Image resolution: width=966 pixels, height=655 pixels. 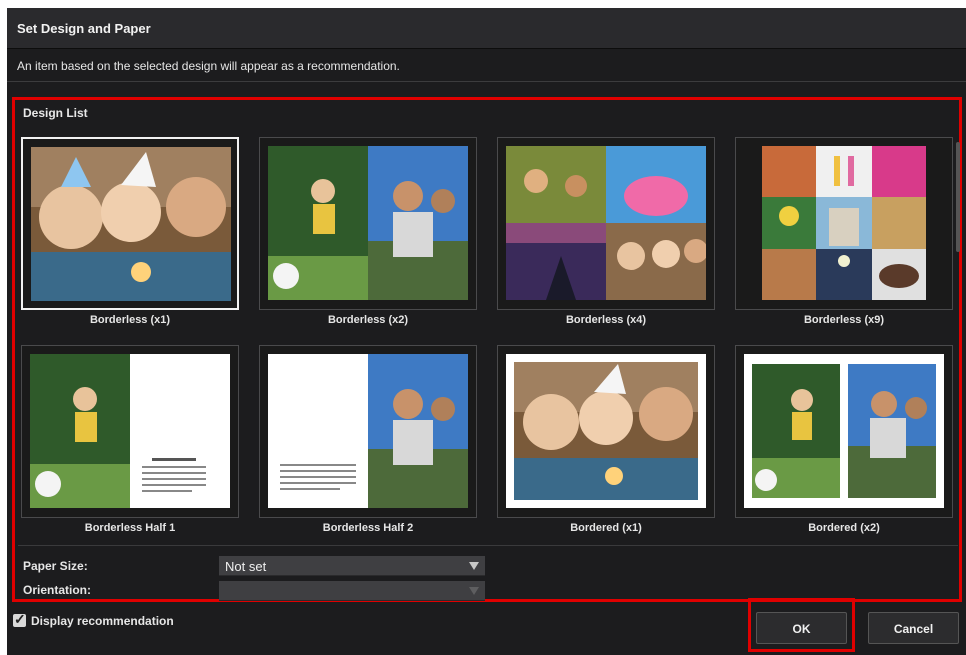 I want to click on design-caption: Borderless (x9), so click(x=844, y=320).